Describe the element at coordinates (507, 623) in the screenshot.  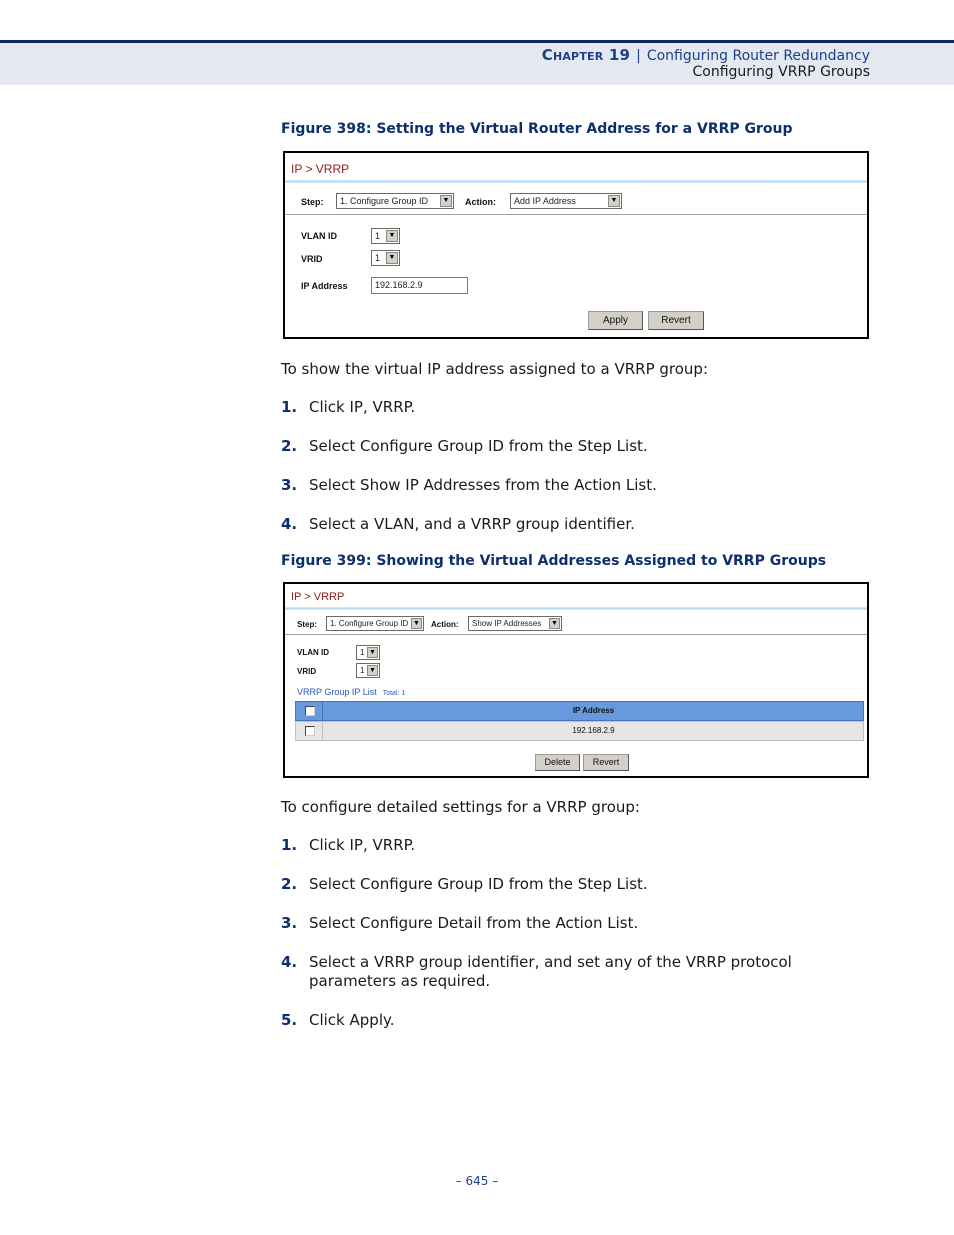
I see `action-select-value: Show IP Addresses` at that location.